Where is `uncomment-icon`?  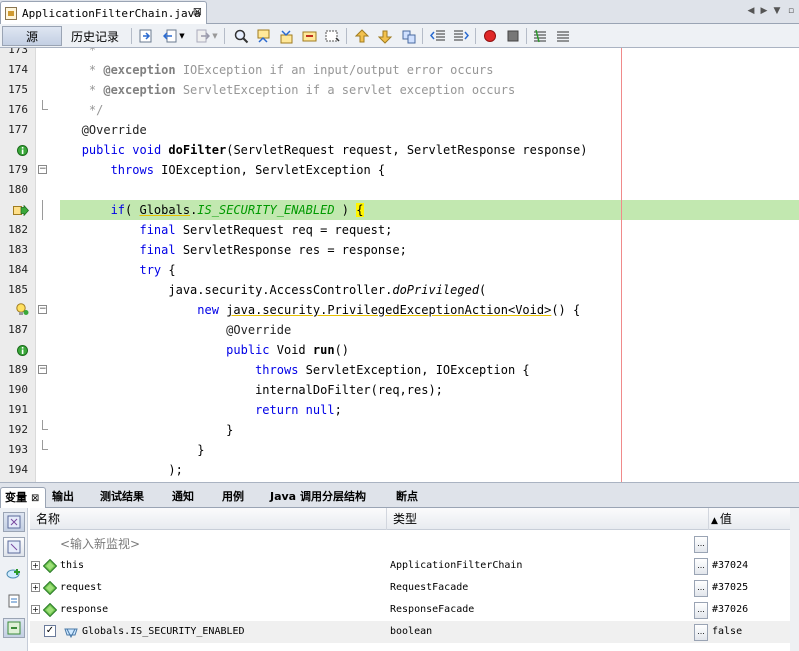
uncomment-icon is located at coordinates (564, 36).